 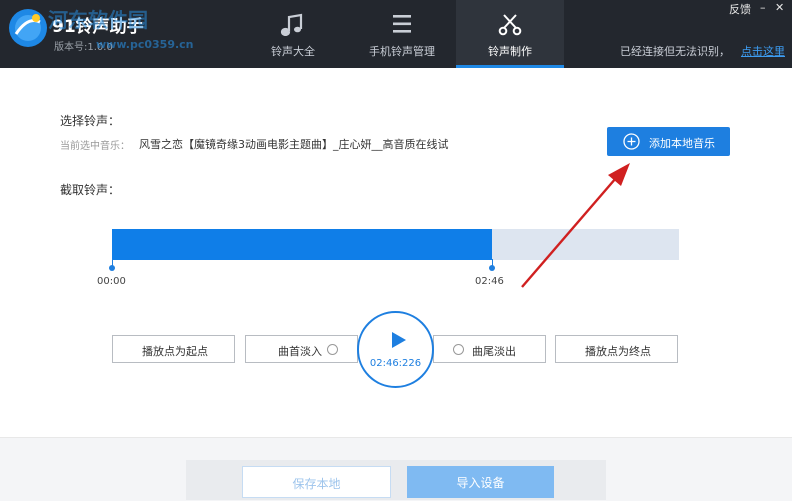 I want to click on end-marker-handle, so click(x=492, y=268).